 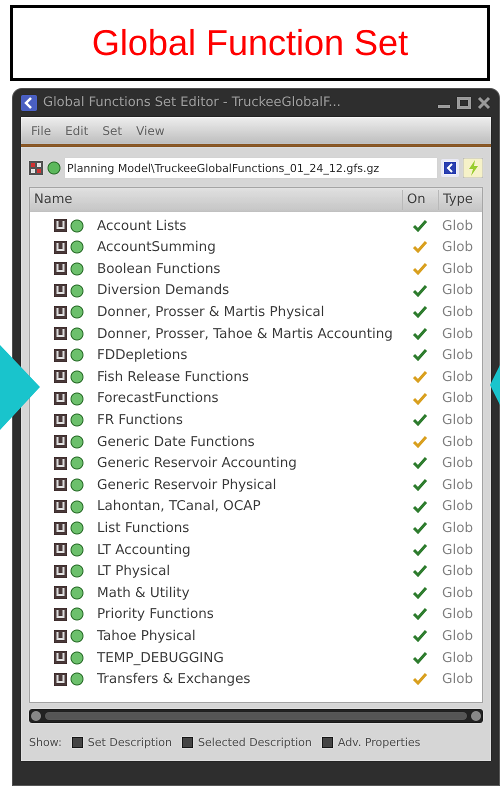 What do you see at coordinates (179, 506) in the screenshot?
I see `function-name: Lahontan, TCanal, OCAP` at bounding box center [179, 506].